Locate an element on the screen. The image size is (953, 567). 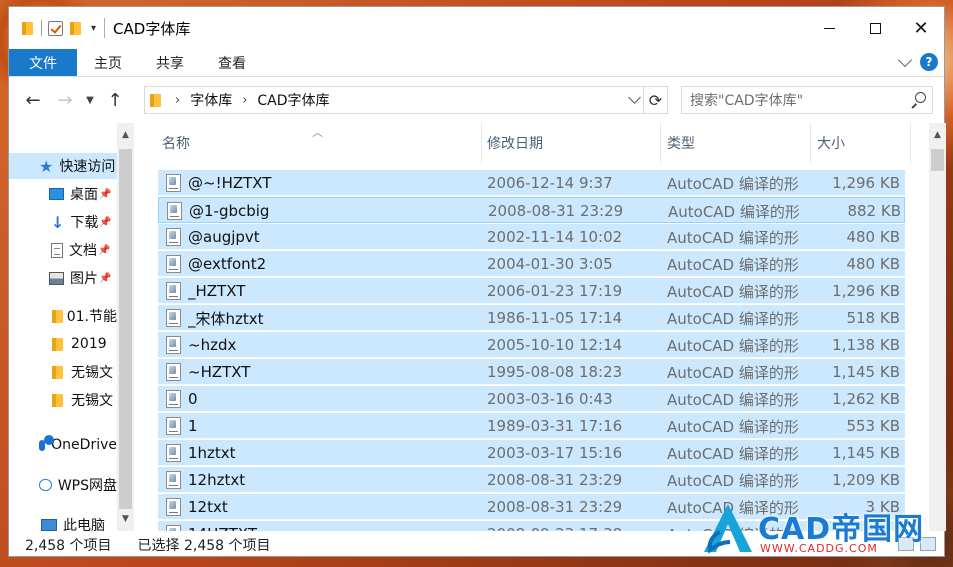
column-type: 类型 is located at coordinates (737, 143).